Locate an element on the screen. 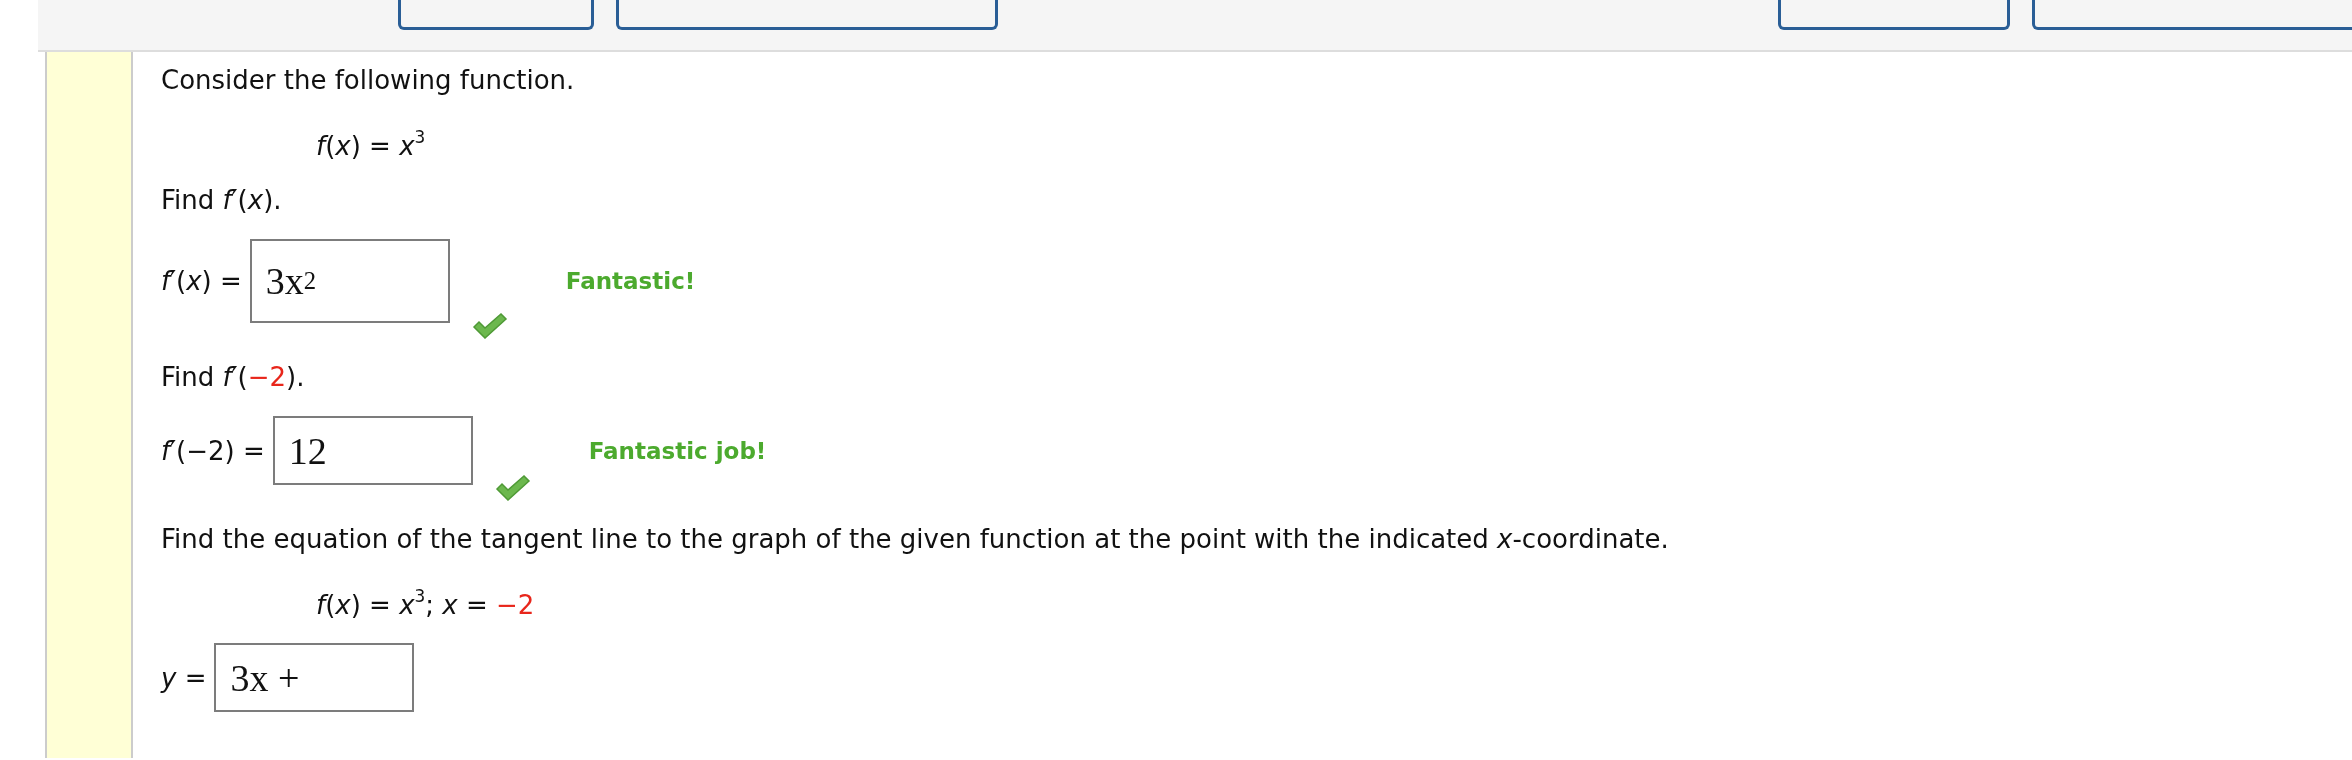  answer-label: y = is located at coordinates (184, 677).